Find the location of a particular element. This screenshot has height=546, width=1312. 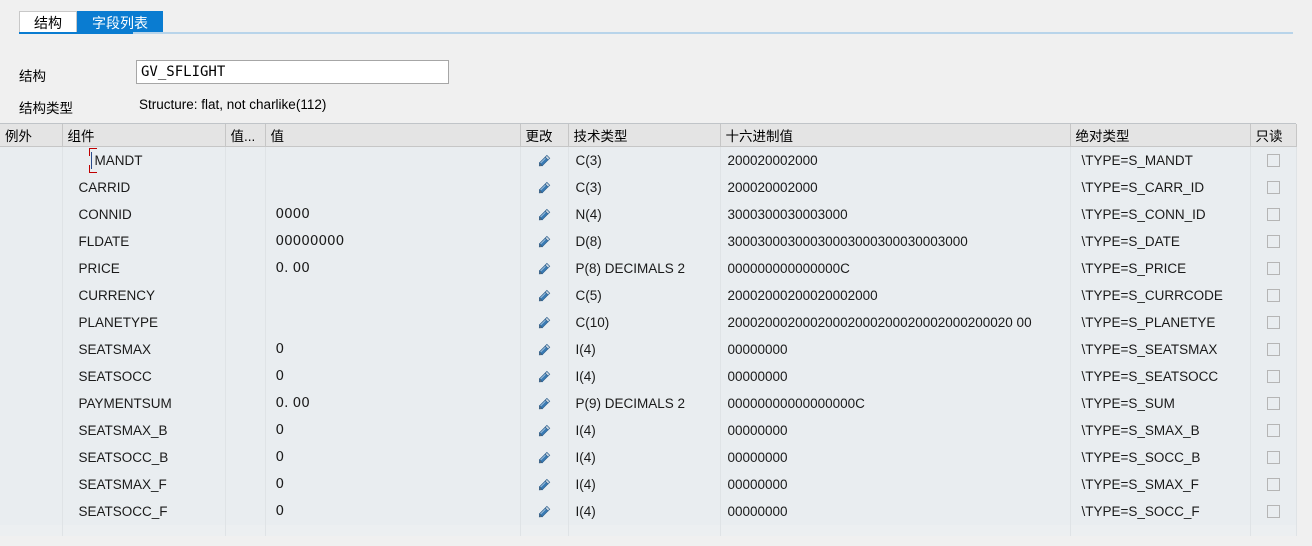

tab-structure: 结构 is located at coordinates (48, 22).